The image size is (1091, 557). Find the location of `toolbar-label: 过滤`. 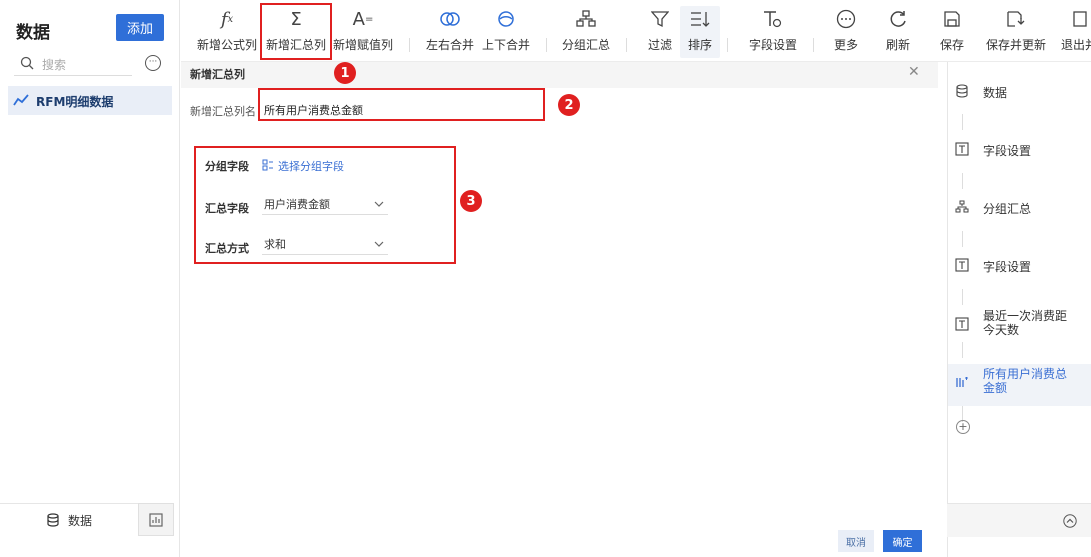

toolbar-label: 过滤 is located at coordinates (659, 45).